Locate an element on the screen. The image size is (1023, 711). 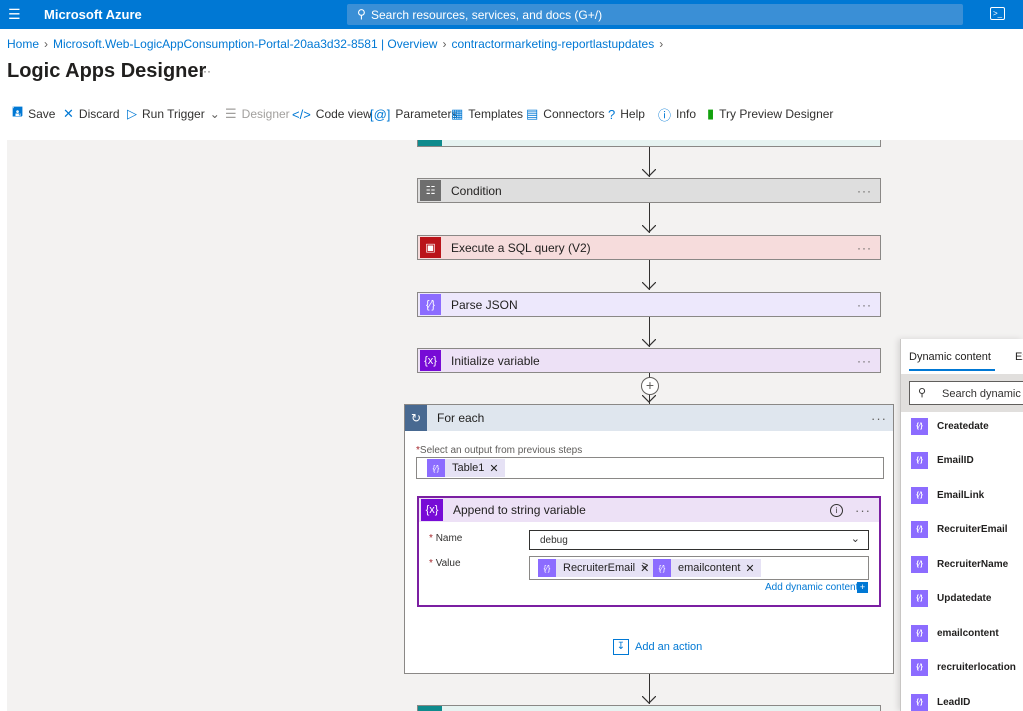
save-button: 🖪 Save is located at coordinates (33, 114).